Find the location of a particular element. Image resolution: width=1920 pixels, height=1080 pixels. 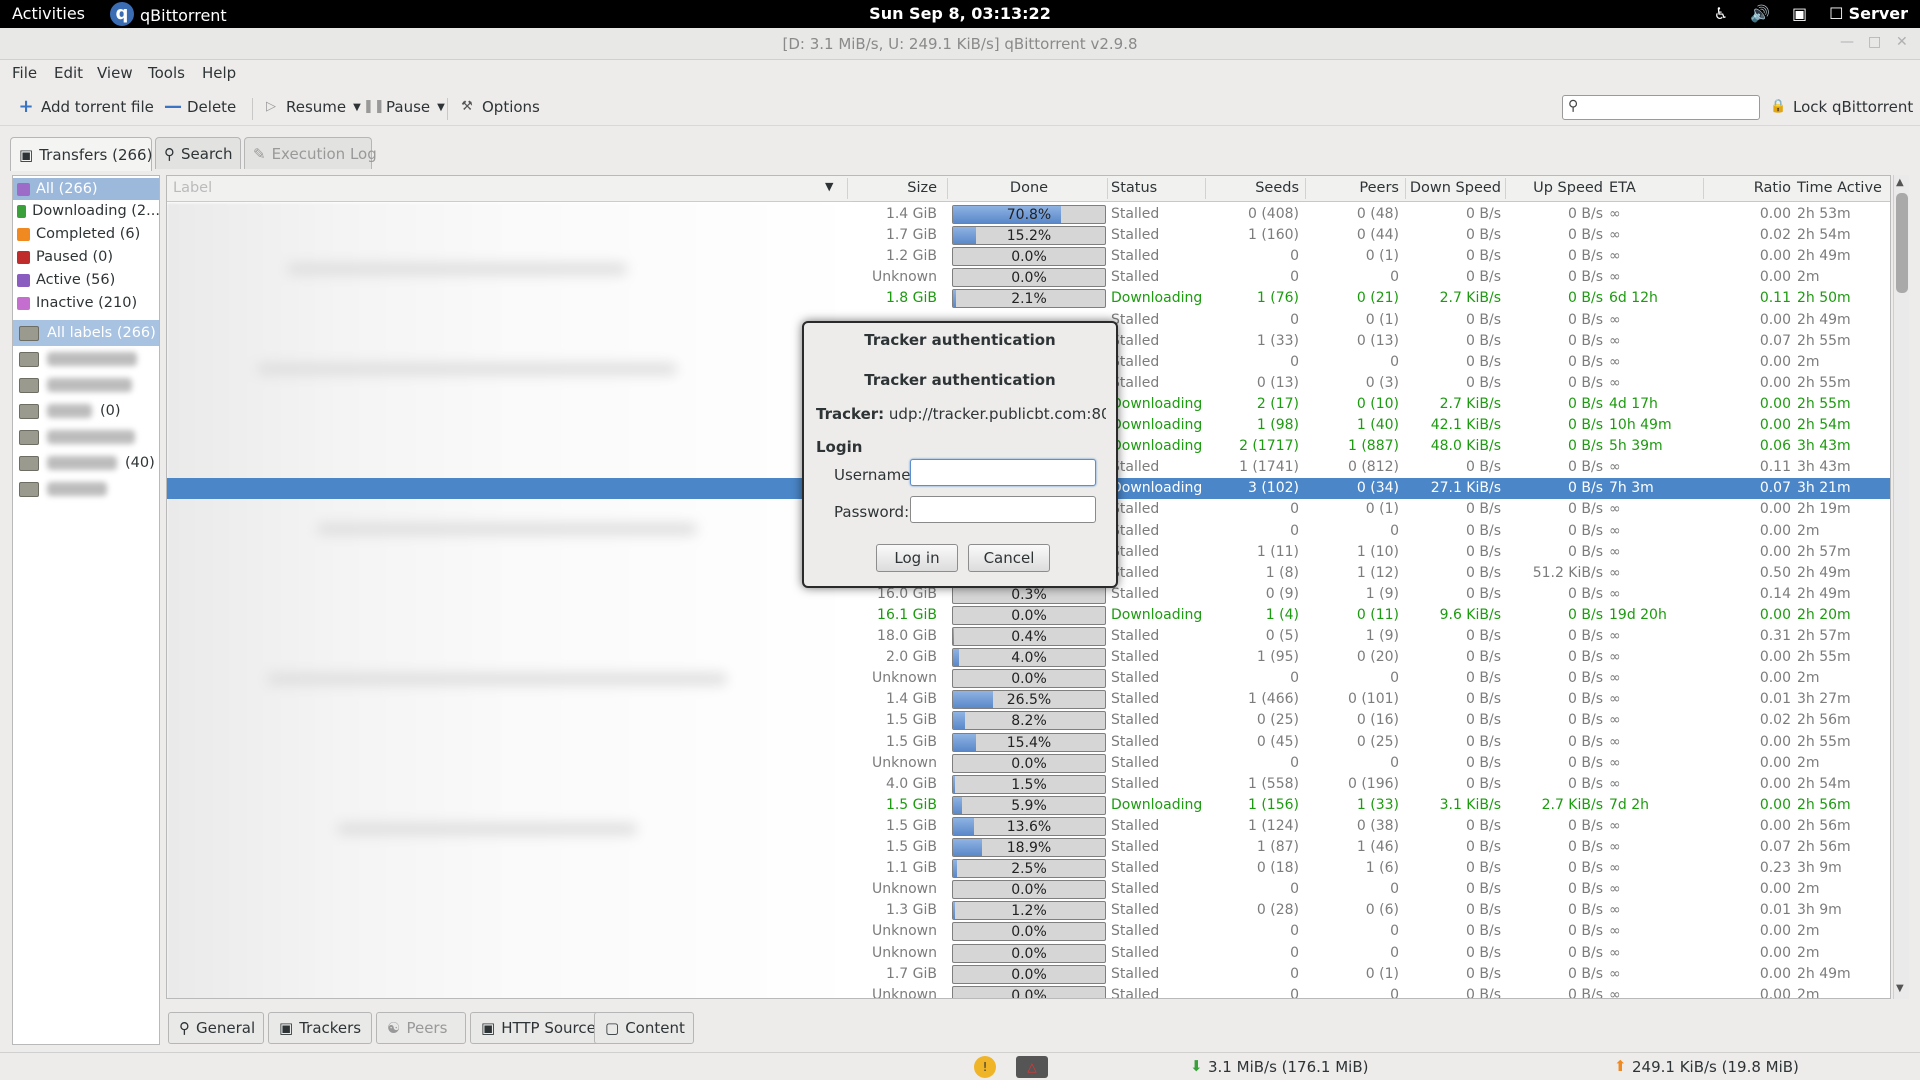

column-status: Status is located at coordinates (1134, 188).